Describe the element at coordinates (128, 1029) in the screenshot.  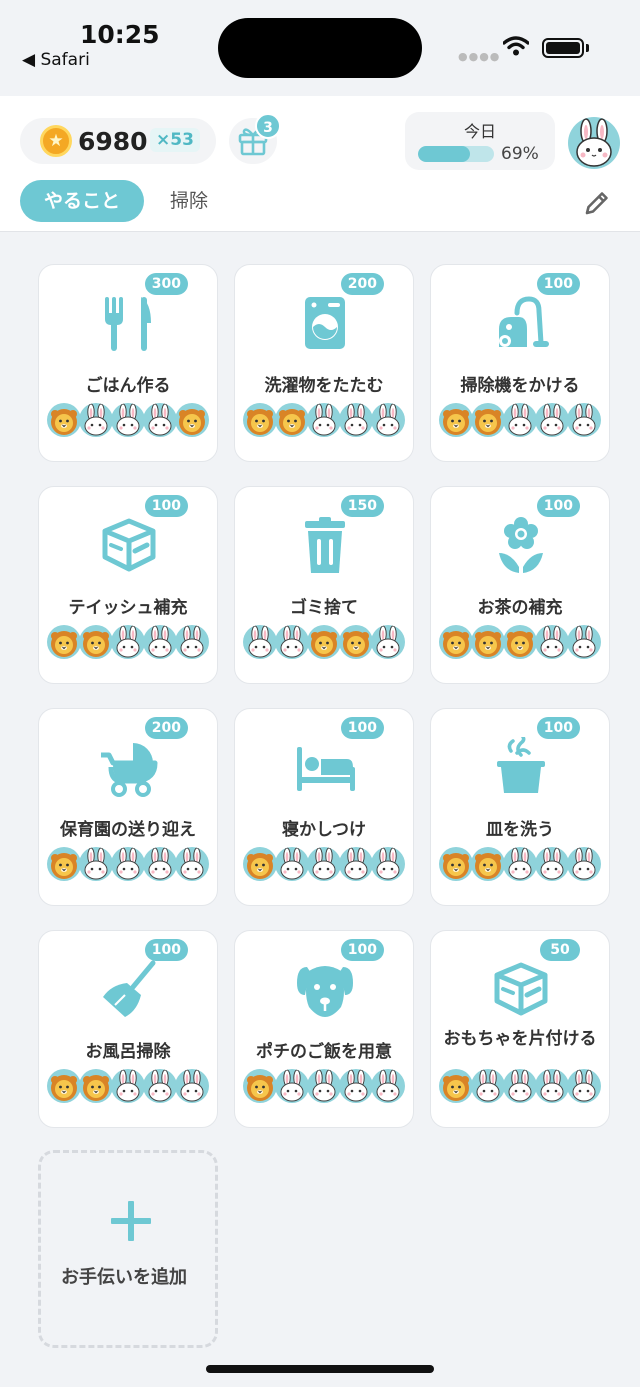
I see `task-card: 100 お風呂掃除` at that location.